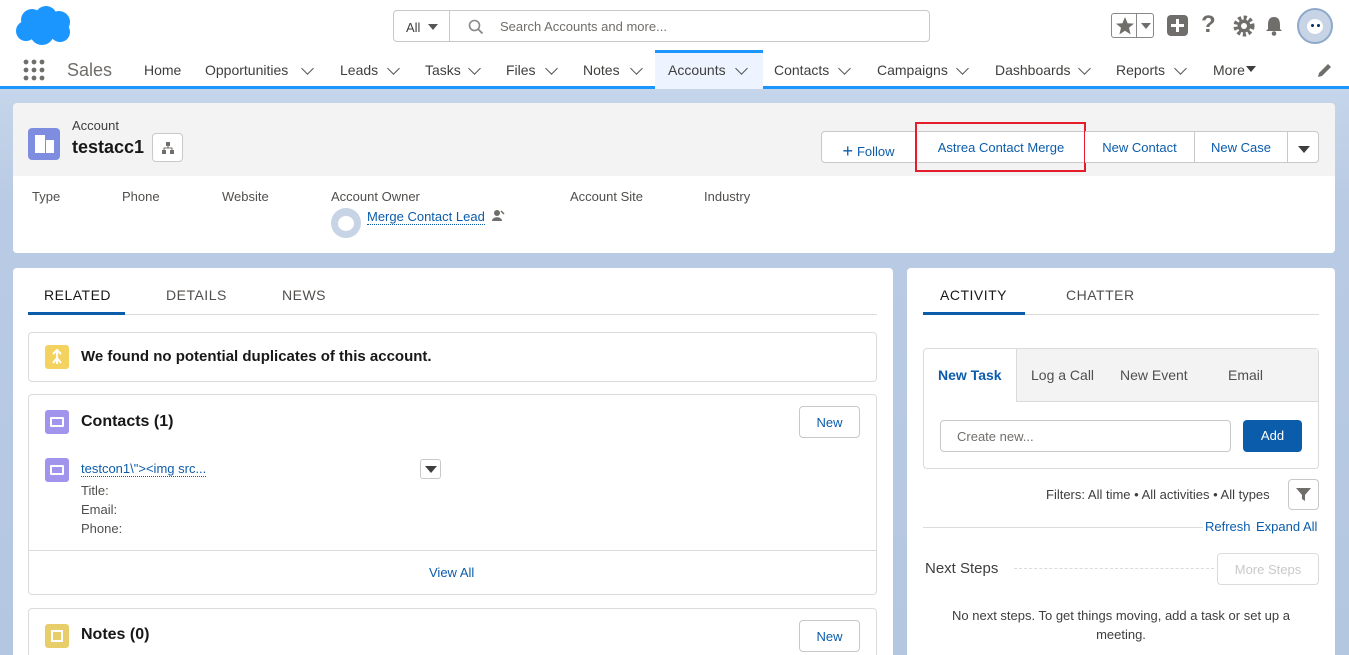 Image resolution: width=1349 pixels, height=655 pixels. What do you see at coordinates (829, 422) in the screenshot?
I see `new-contact-related-button: New` at bounding box center [829, 422].